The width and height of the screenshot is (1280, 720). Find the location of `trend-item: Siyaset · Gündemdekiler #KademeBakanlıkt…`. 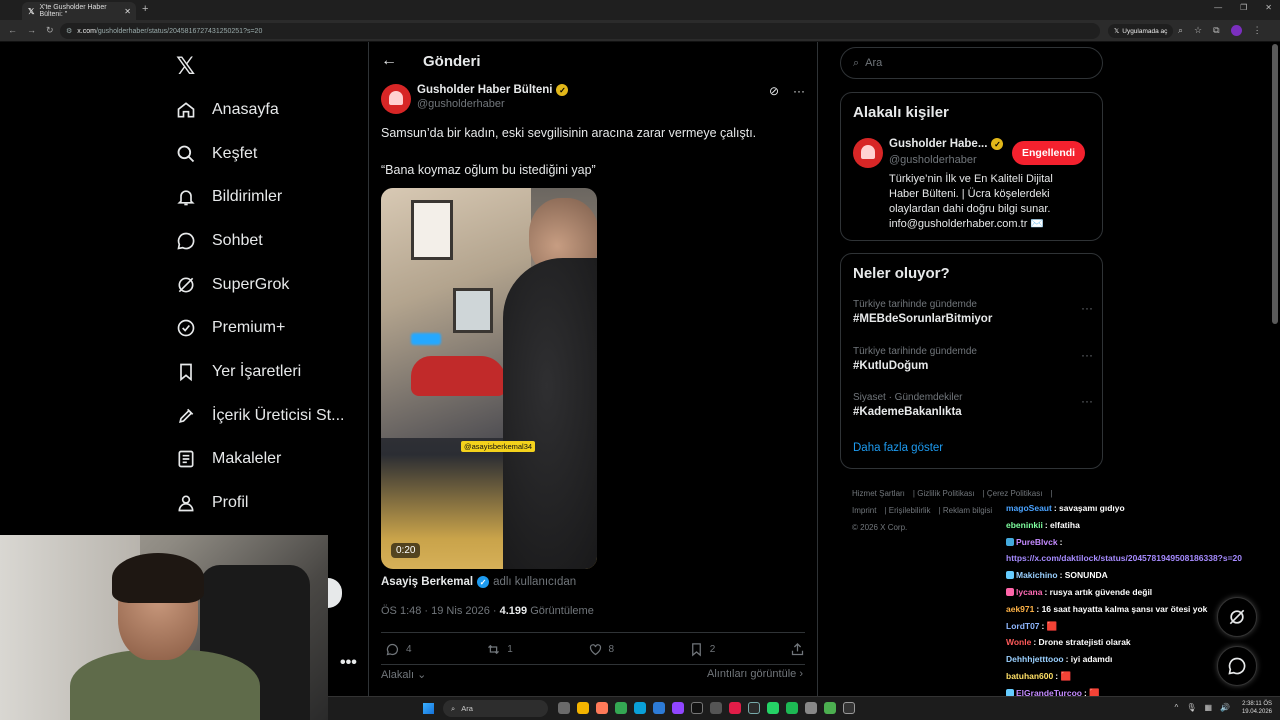

trend-item: Siyaset · Gündemdekiler #KademeBakanlıkt… is located at coordinates (973, 405).